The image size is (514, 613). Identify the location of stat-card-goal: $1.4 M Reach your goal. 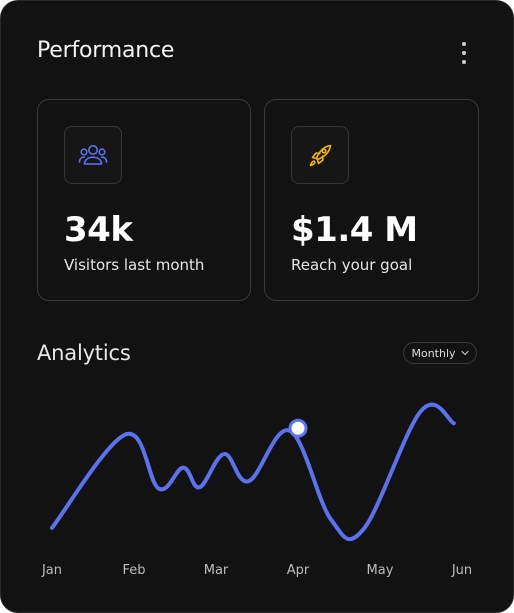
(371, 200).